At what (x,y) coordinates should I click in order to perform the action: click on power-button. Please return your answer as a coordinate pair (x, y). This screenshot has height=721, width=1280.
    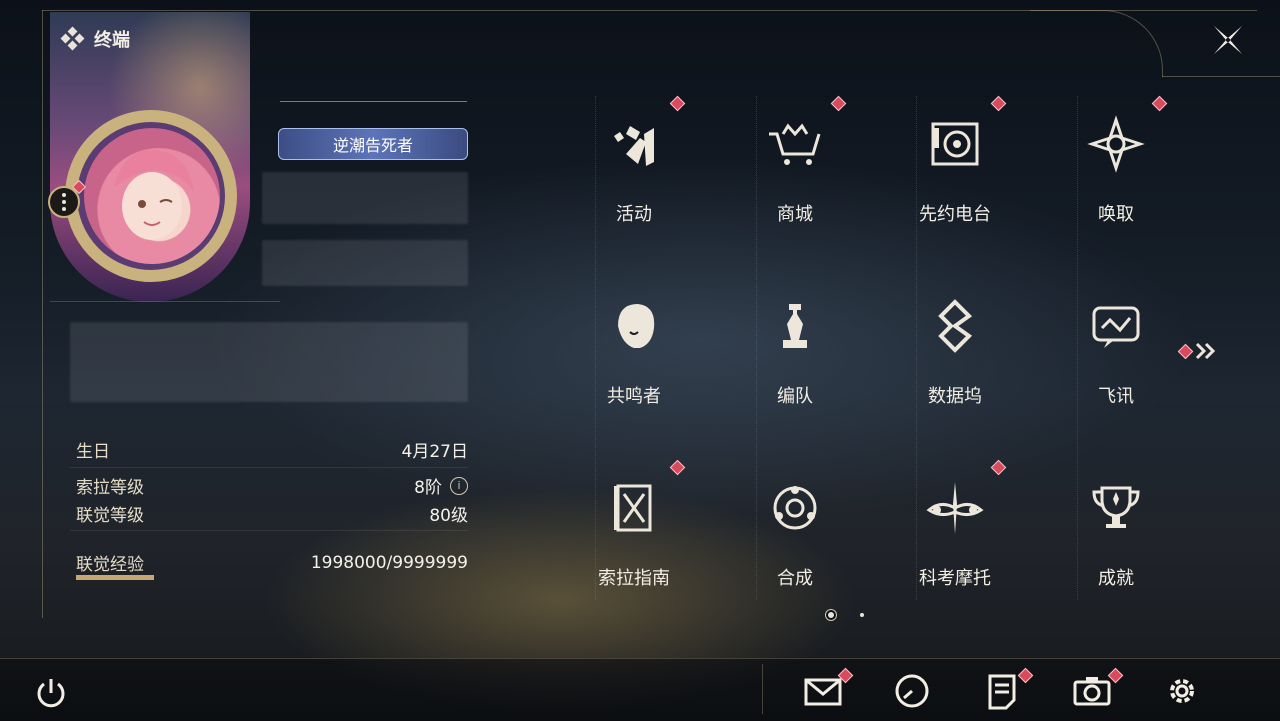
    Looking at the image, I should click on (51, 693).